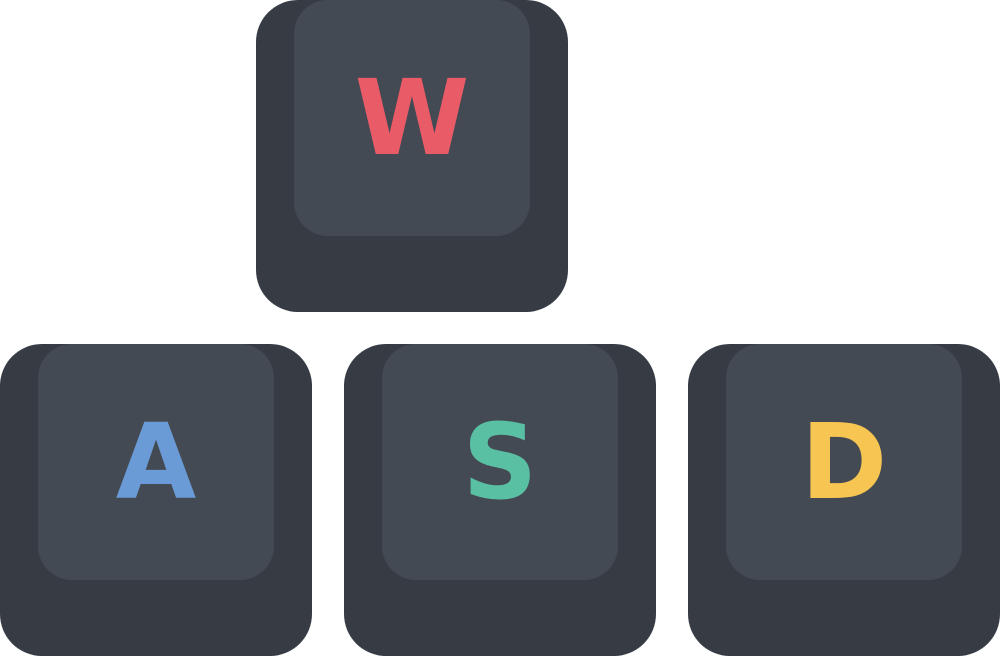 The image size is (1000, 656). I want to click on key-a-letter: A, so click(156, 462).